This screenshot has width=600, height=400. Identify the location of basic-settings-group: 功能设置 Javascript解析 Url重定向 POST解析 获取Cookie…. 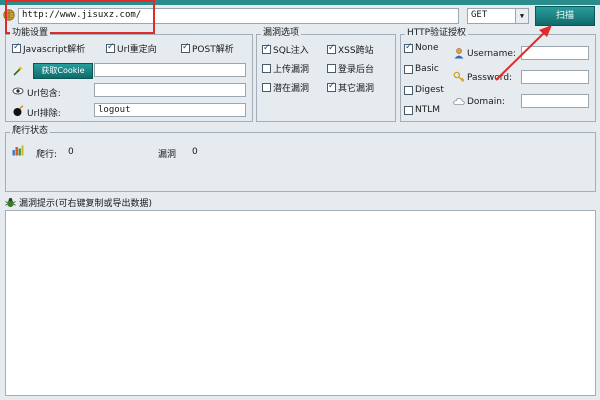
(129, 75).